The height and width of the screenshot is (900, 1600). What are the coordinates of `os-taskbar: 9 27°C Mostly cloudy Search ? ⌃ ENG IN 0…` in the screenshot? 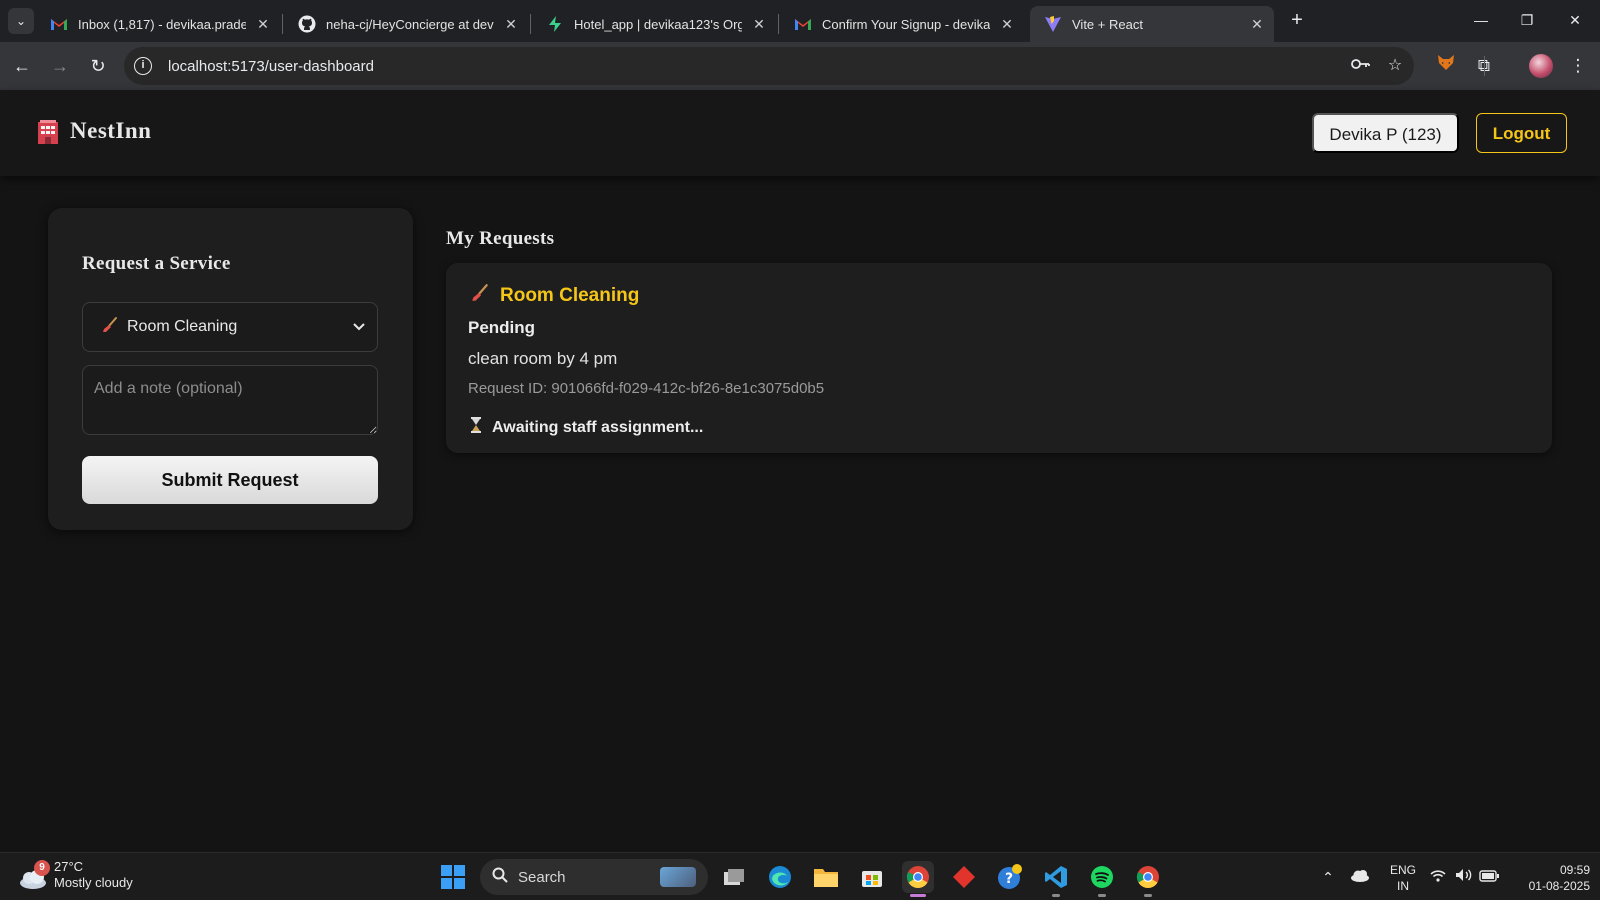 It's located at (800, 876).